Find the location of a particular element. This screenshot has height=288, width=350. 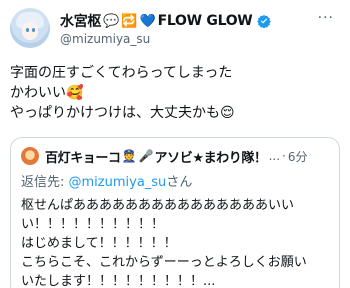

tweet-line: 字面の圧すごくてわらってしまった is located at coordinates (121, 73).